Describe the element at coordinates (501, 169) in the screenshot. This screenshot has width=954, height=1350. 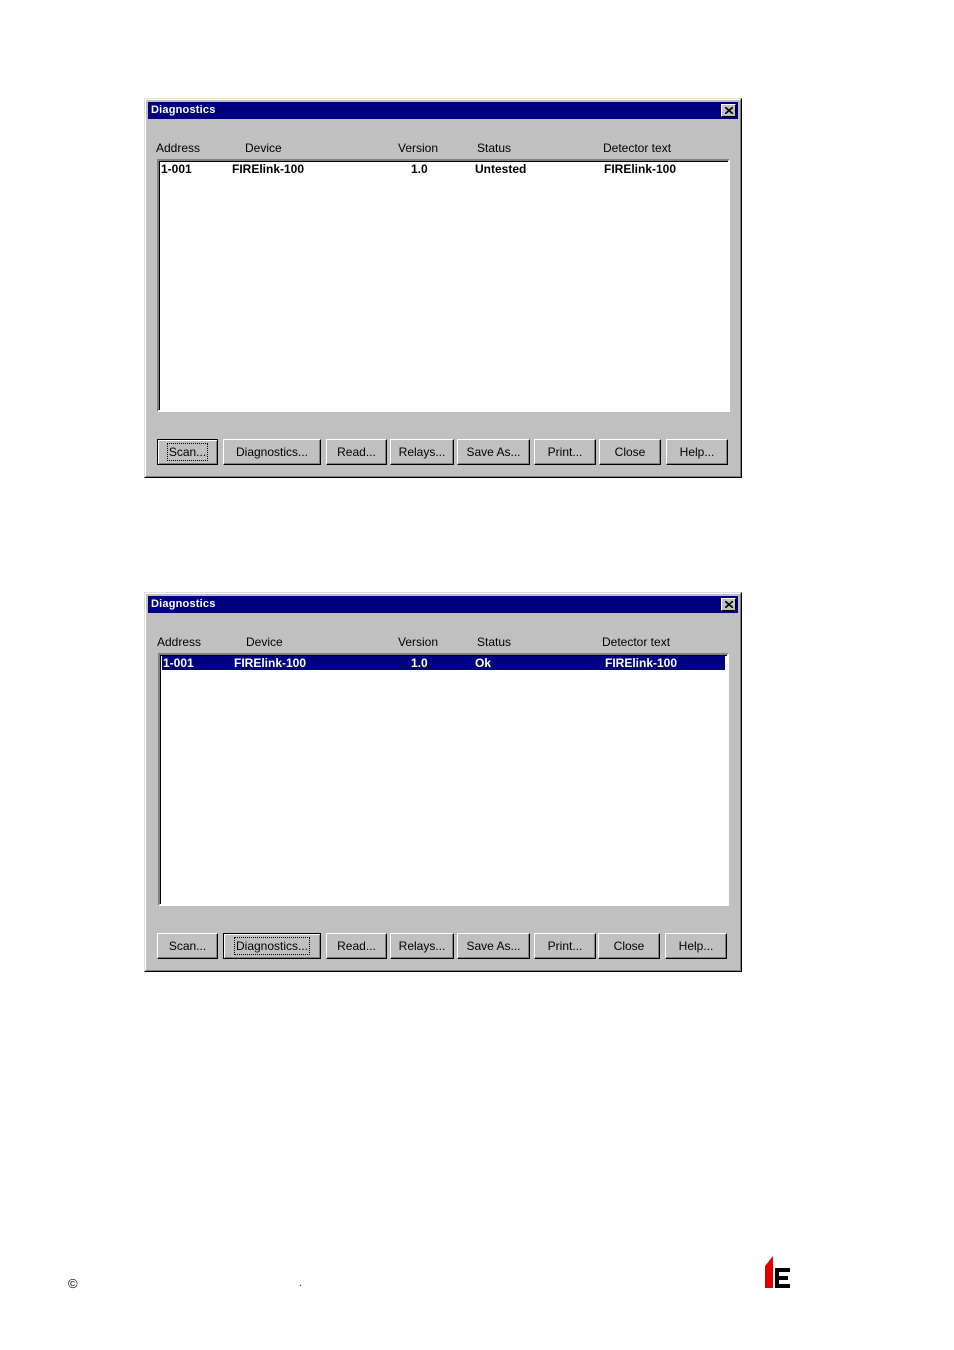
I see `cell-status: Untested` at that location.